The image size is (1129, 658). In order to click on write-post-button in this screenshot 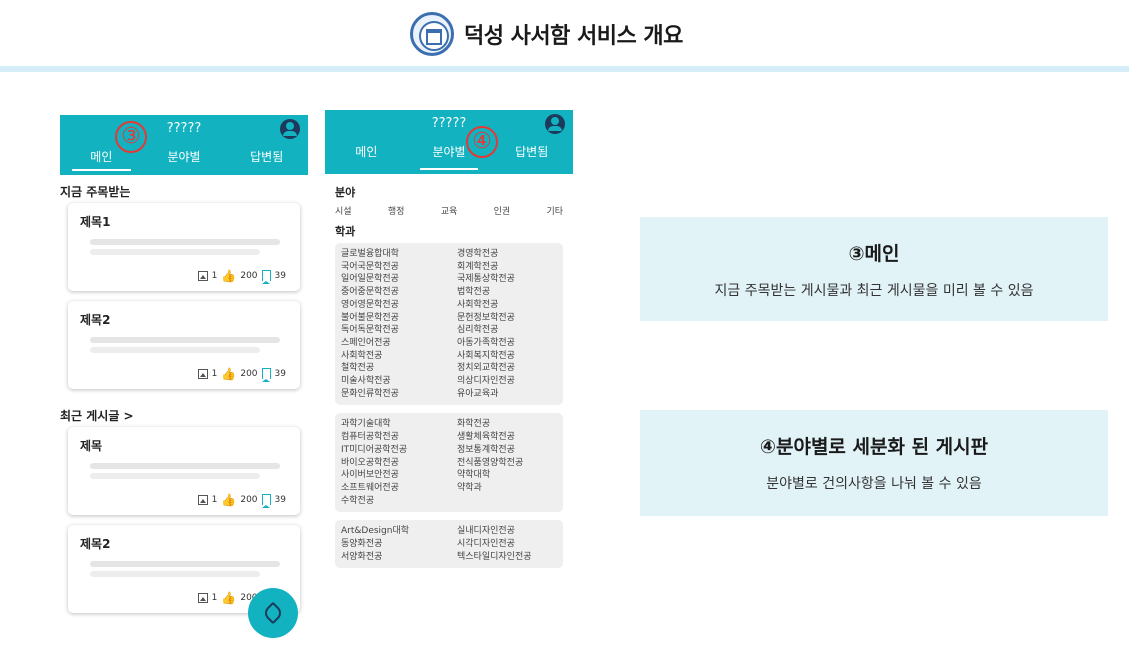, I will do `click(273, 613)`.